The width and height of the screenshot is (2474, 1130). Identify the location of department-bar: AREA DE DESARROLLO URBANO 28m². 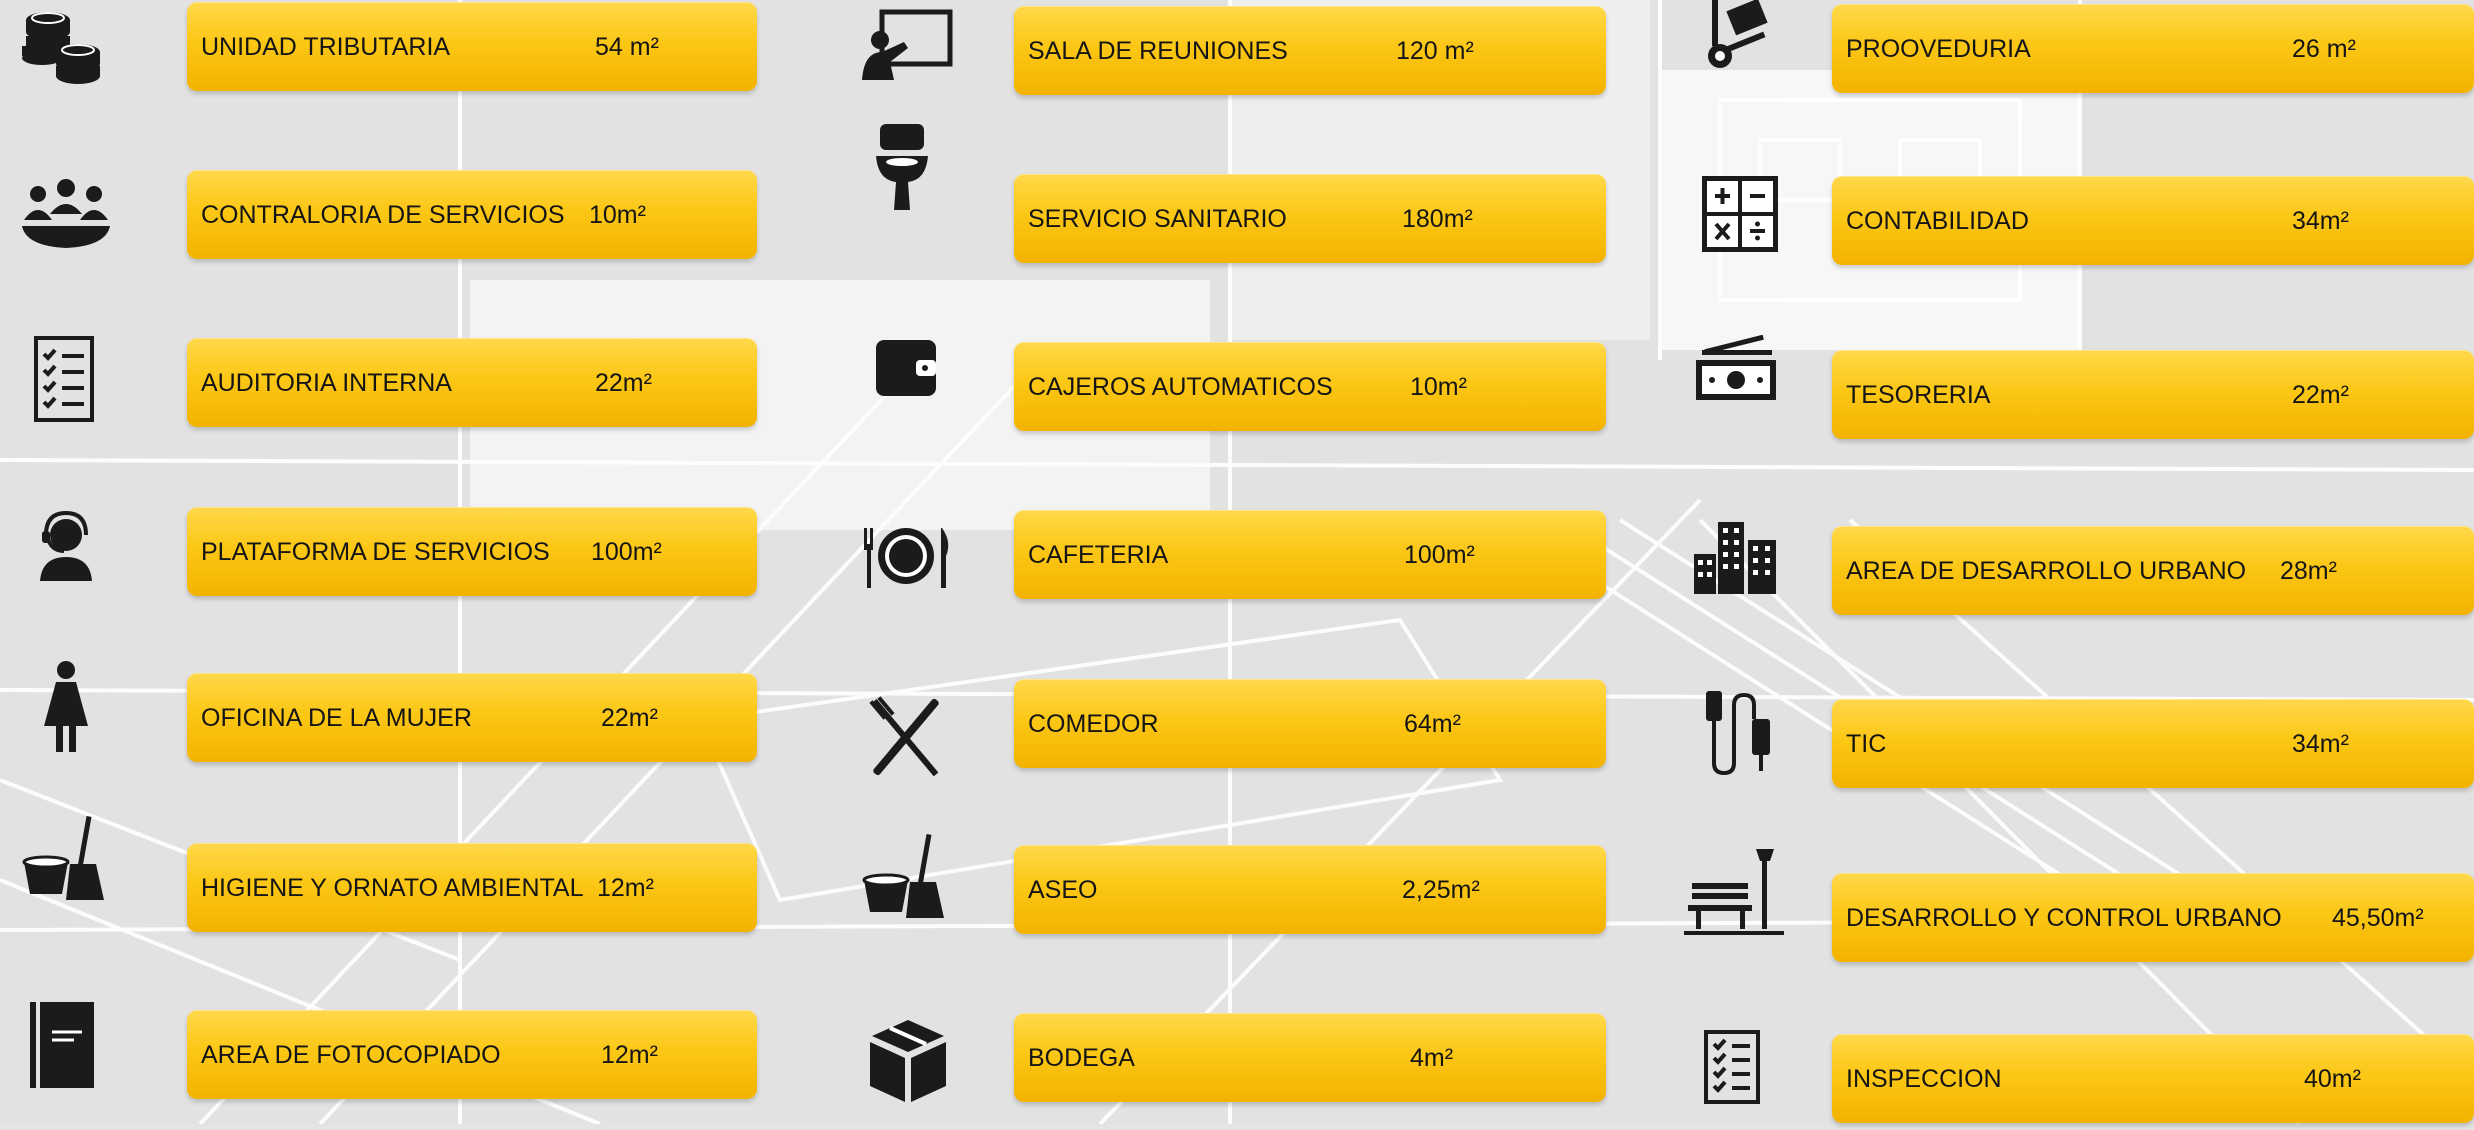
(2153, 570).